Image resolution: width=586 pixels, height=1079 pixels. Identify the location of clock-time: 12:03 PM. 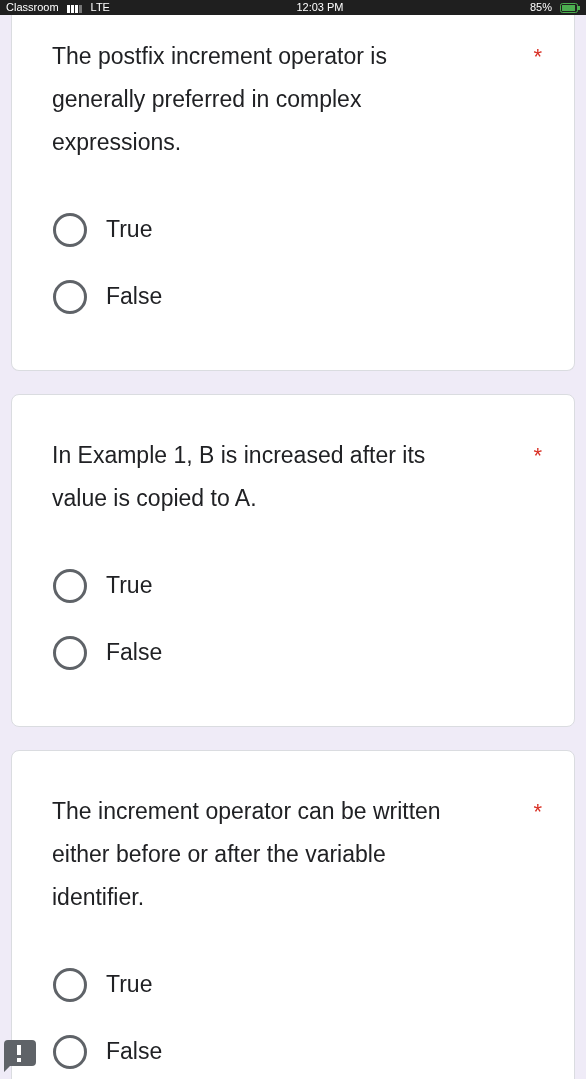
(320, 7).